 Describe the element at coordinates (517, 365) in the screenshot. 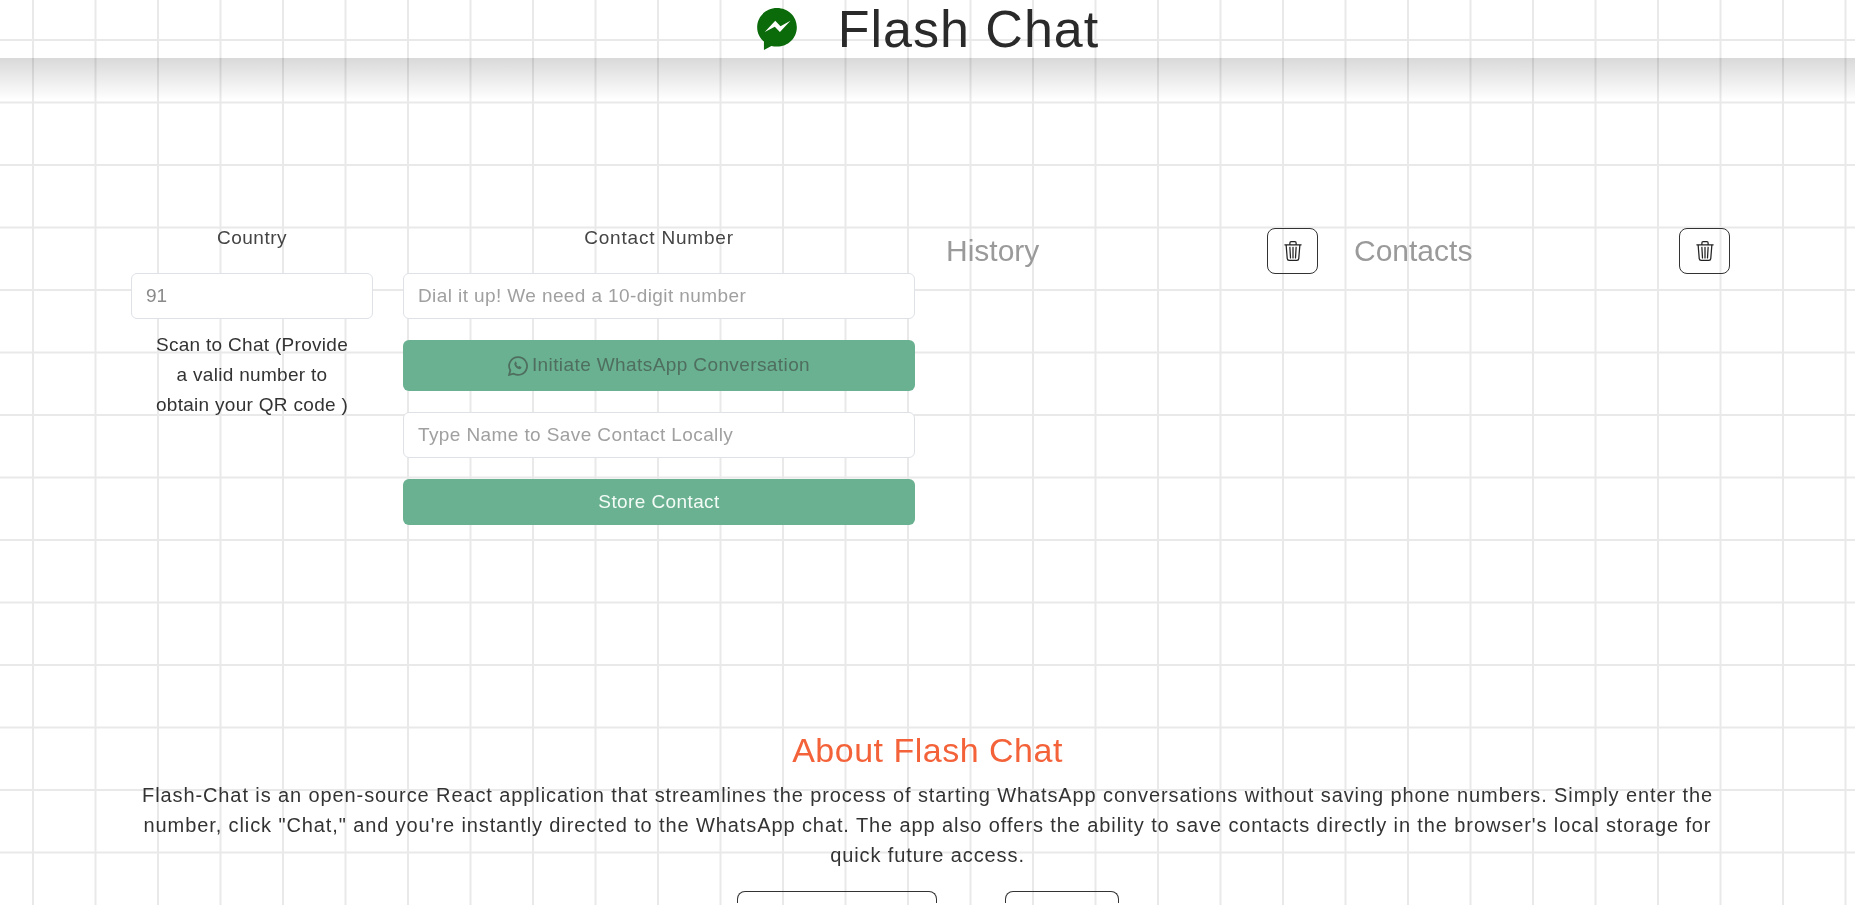

I see `whatsapp-icon` at that location.